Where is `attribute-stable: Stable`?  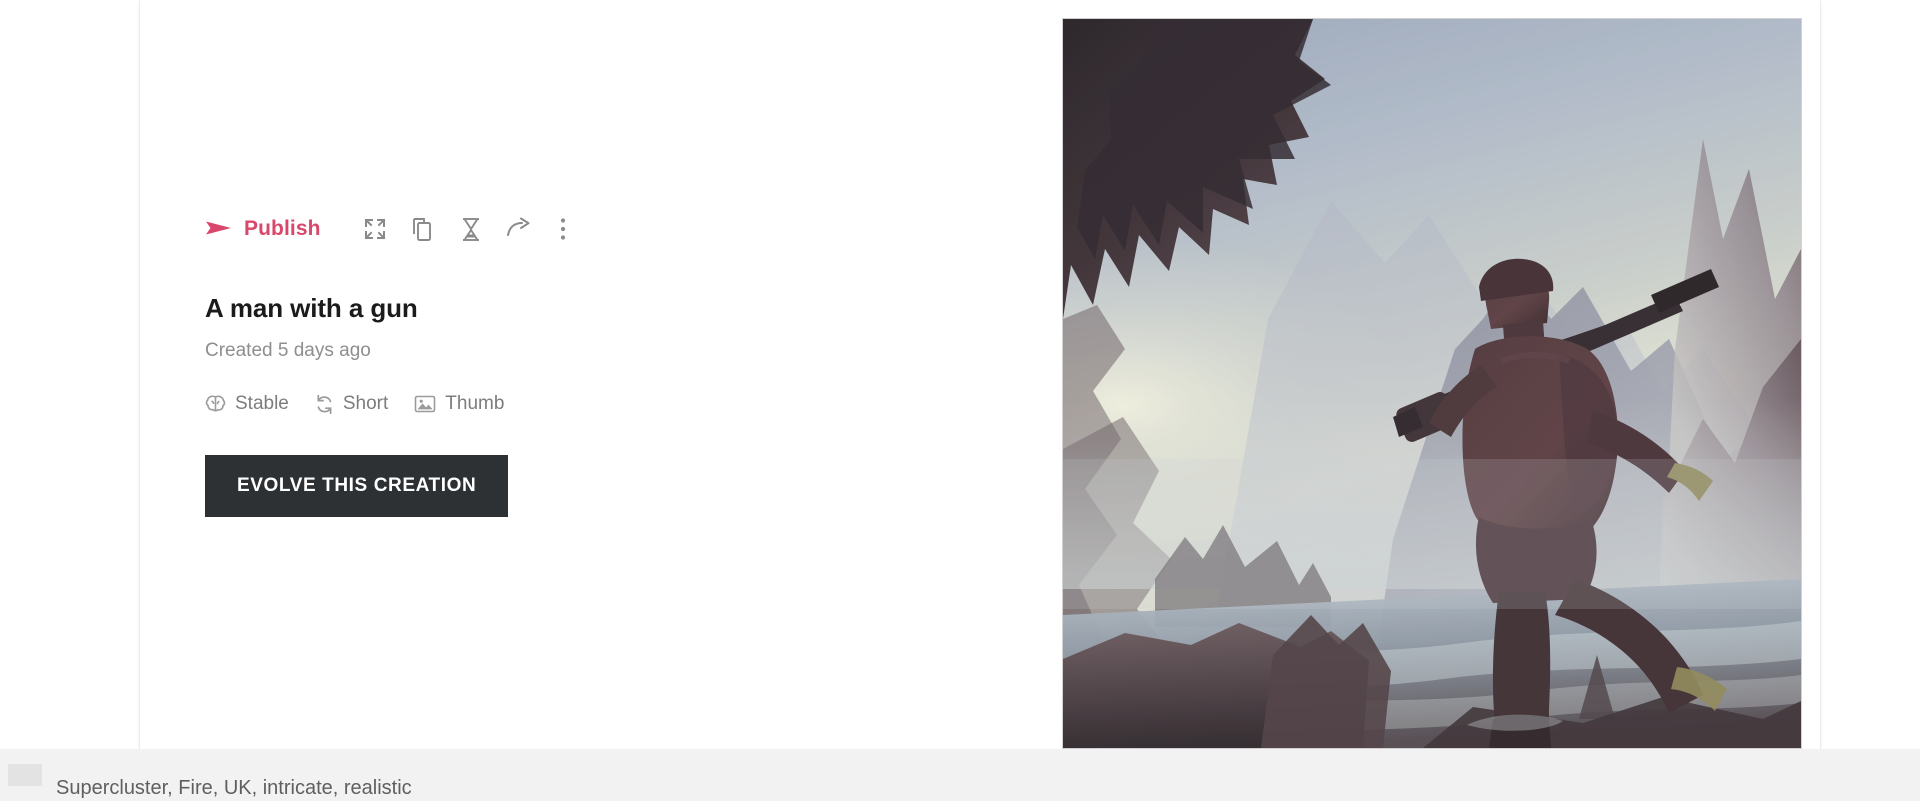
attribute-stable: Stable is located at coordinates (247, 404).